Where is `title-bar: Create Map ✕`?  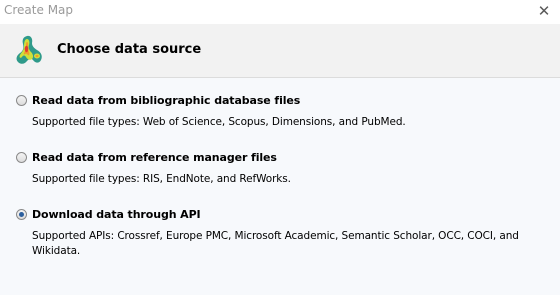 title-bar: Create Map ✕ is located at coordinates (280, 12).